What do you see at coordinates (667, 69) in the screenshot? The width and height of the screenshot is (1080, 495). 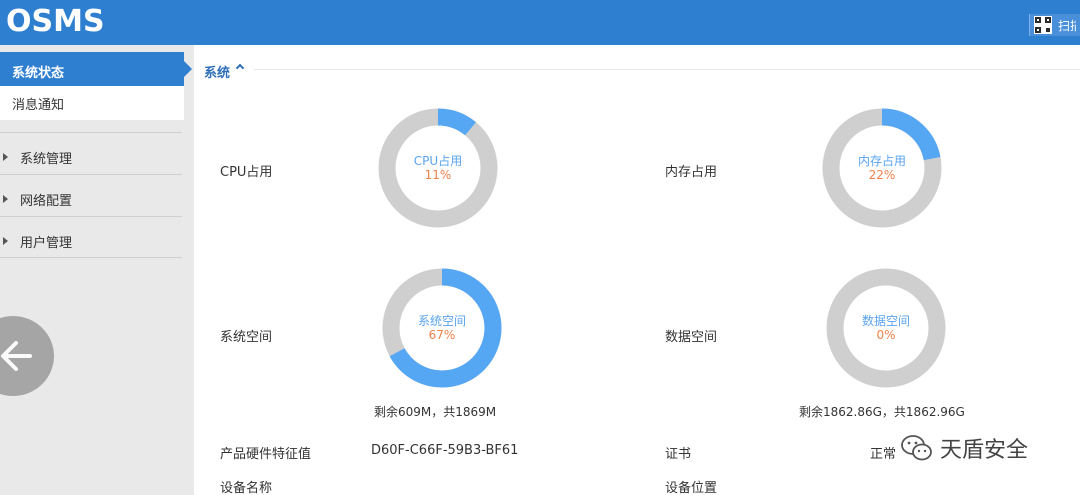 I see `section-divider` at bounding box center [667, 69].